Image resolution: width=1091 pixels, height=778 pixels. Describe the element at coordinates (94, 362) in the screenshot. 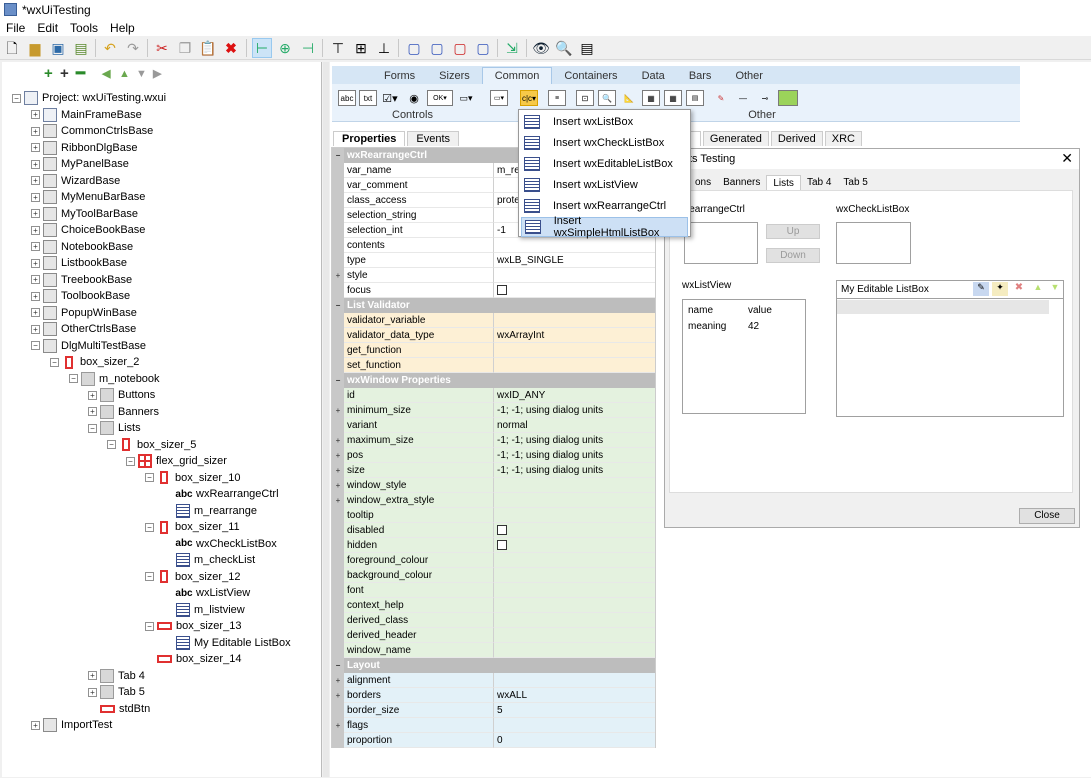

I see `tree-item: − box_sizer_2` at that location.